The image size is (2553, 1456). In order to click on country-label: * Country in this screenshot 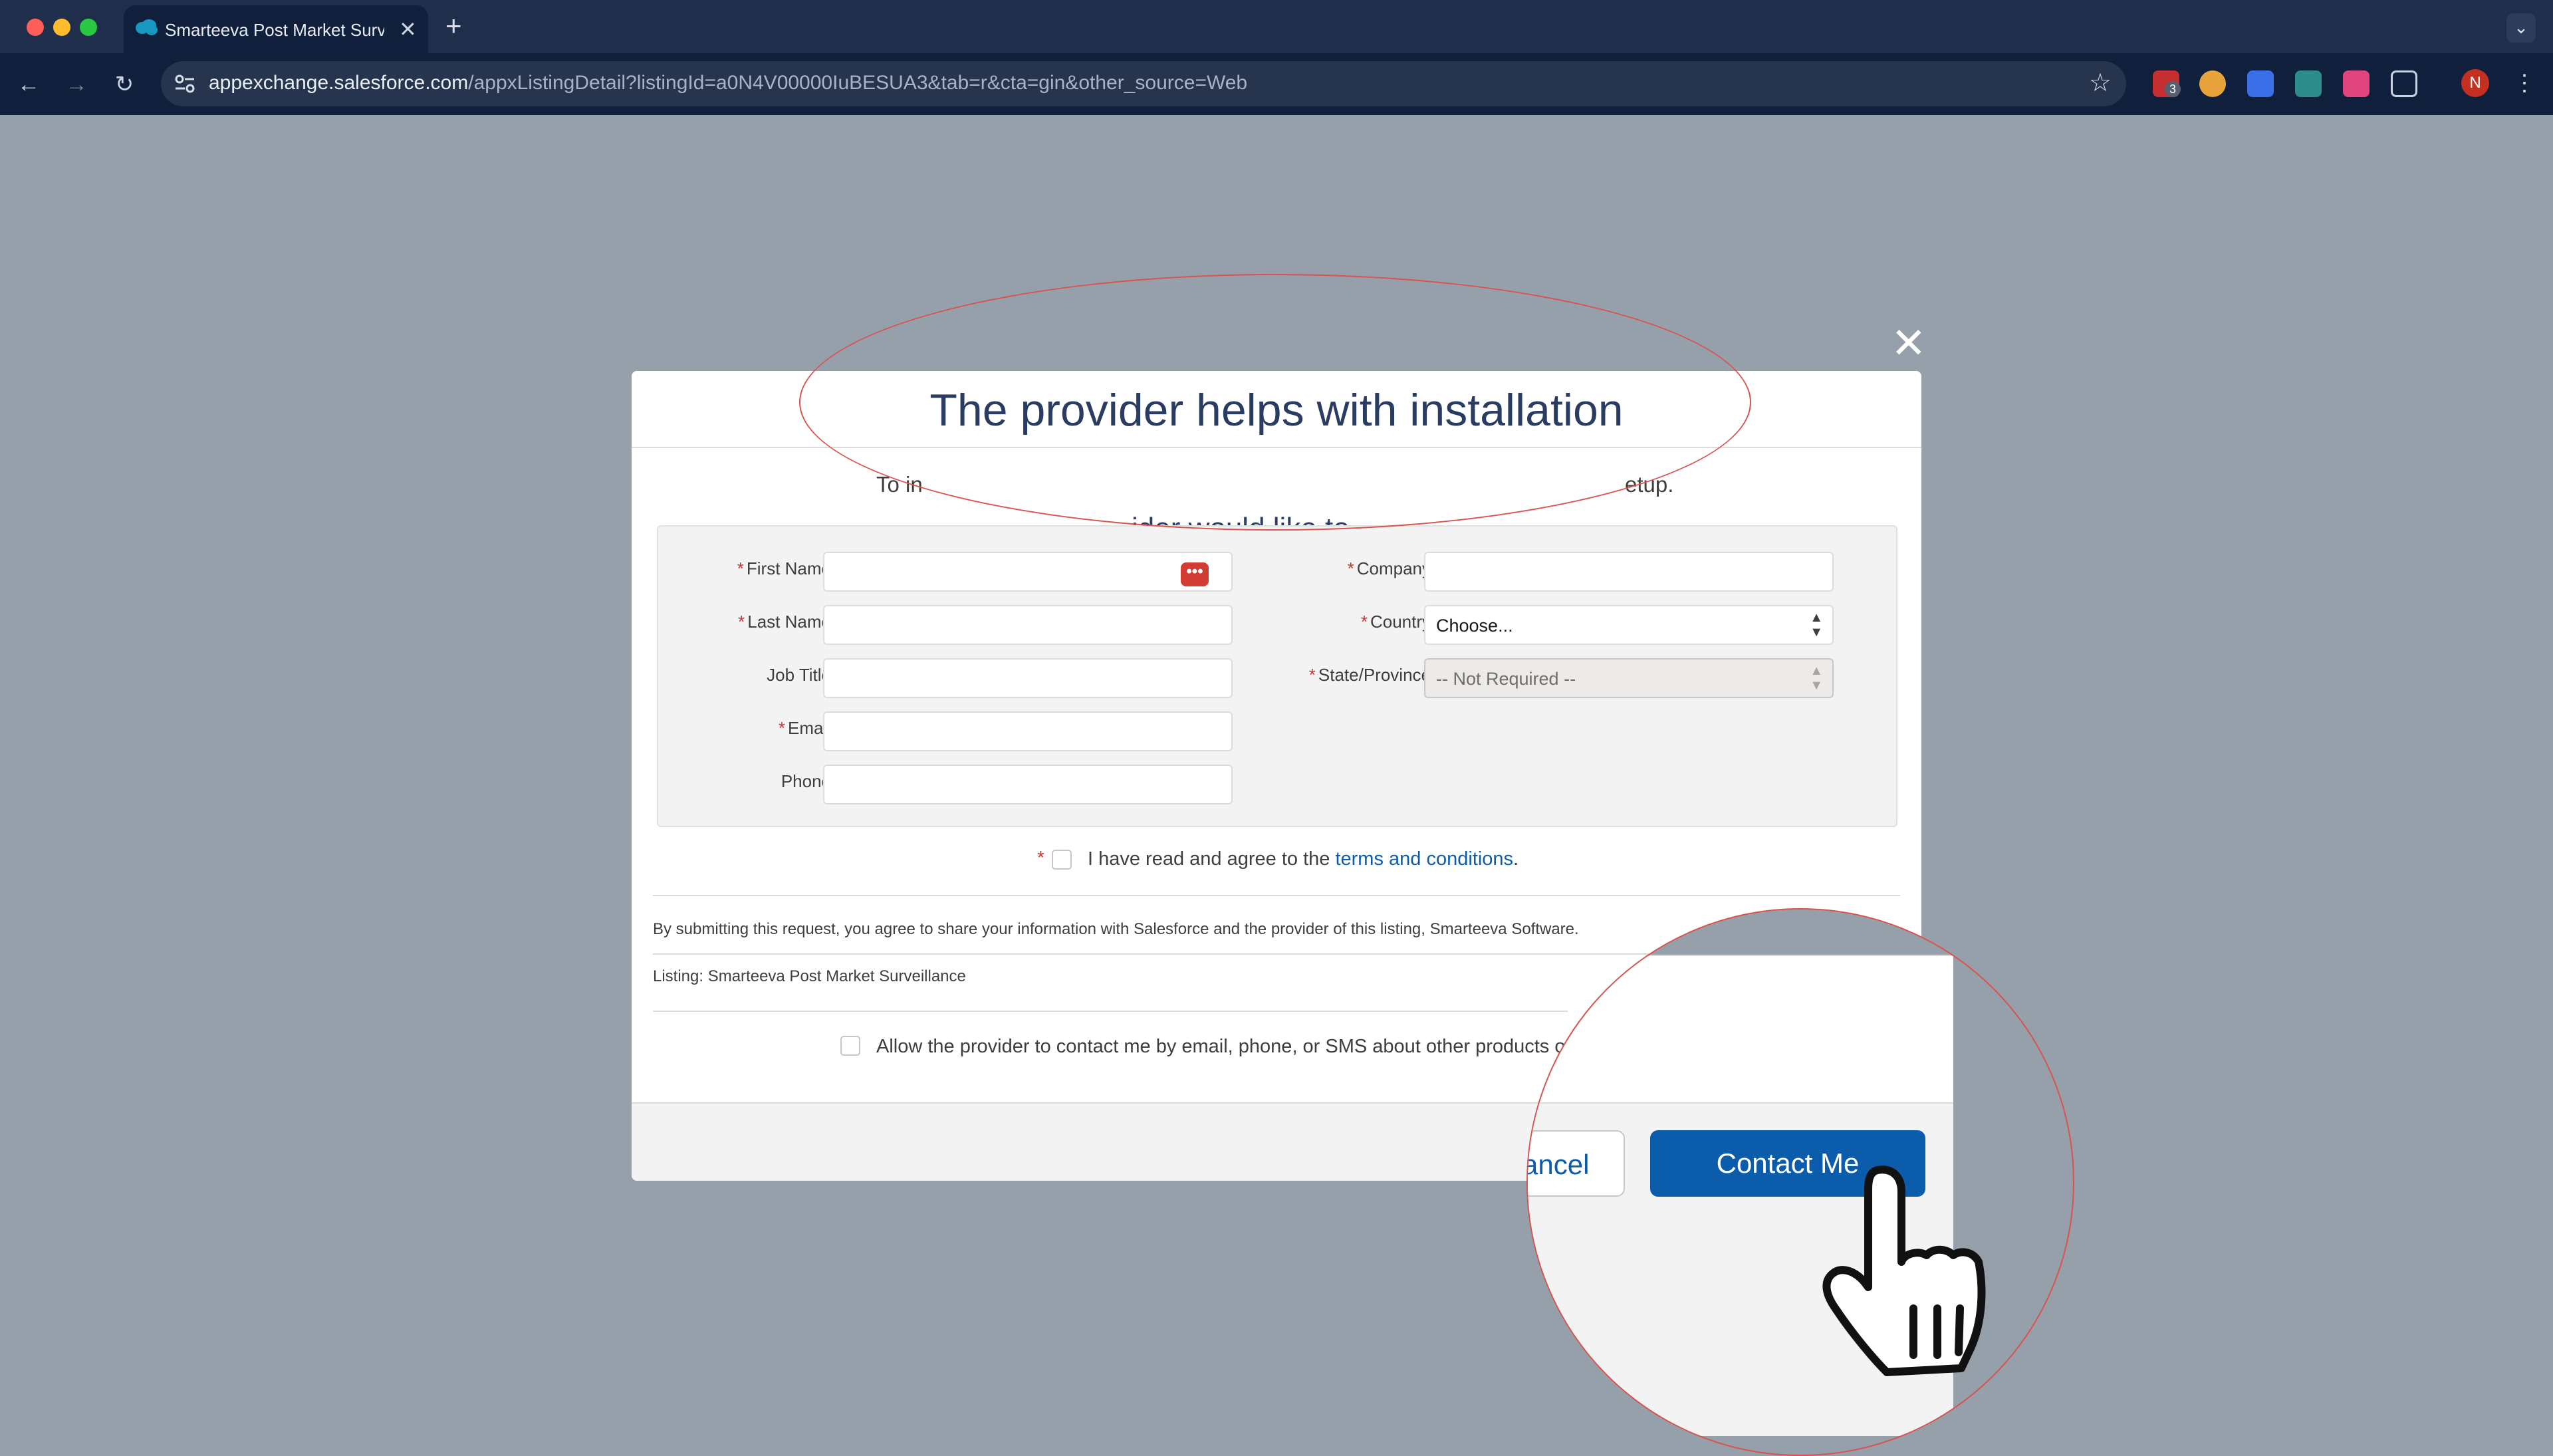, I will do `click(1344, 622)`.